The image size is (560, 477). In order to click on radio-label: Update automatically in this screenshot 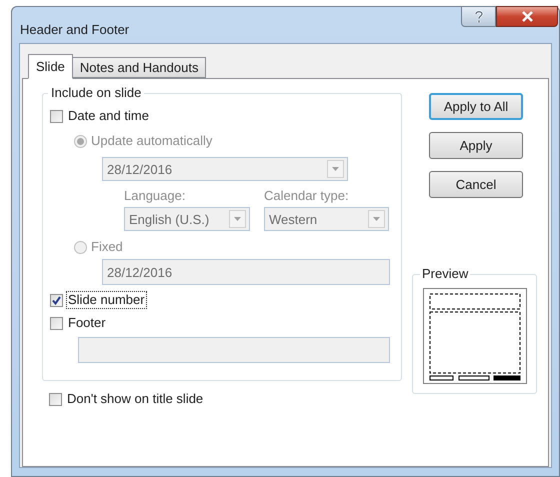, I will do `click(151, 141)`.